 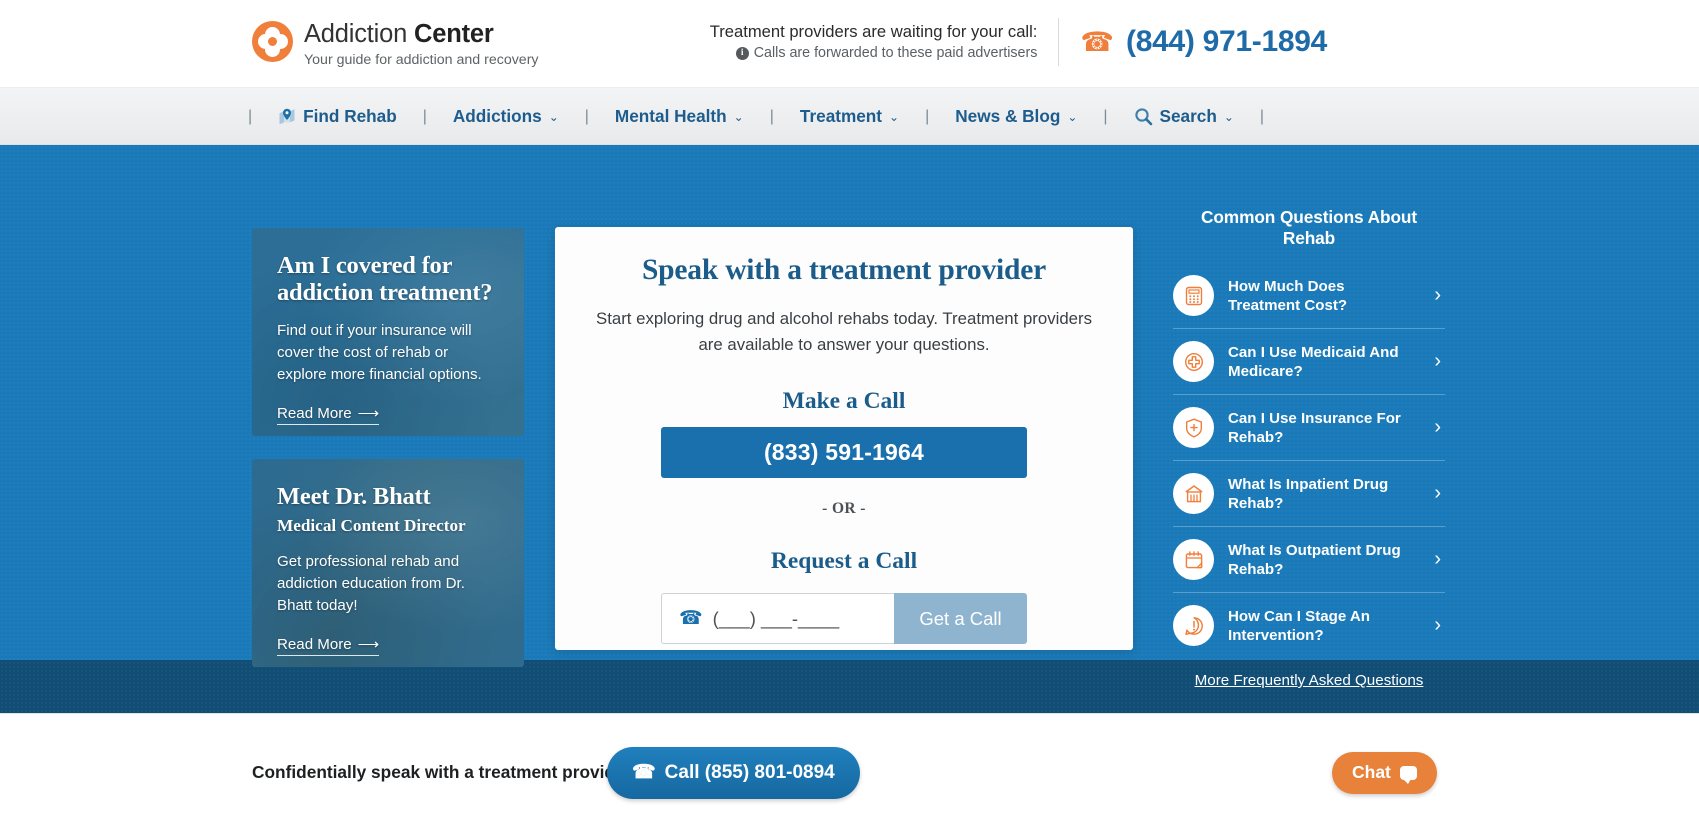 What do you see at coordinates (1008, 116) in the screenshot?
I see `nav-label: News & Blog` at bounding box center [1008, 116].